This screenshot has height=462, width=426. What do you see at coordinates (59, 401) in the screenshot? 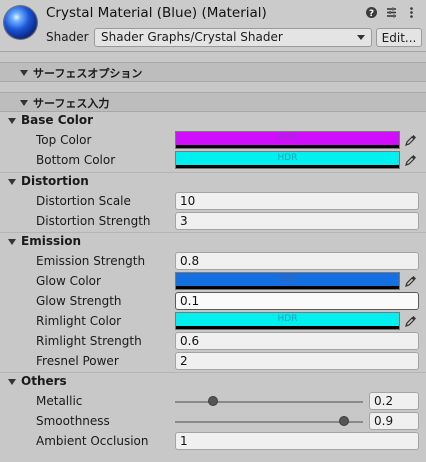
I see `metallic-label: Metallic` at bounding box center [59, 401].